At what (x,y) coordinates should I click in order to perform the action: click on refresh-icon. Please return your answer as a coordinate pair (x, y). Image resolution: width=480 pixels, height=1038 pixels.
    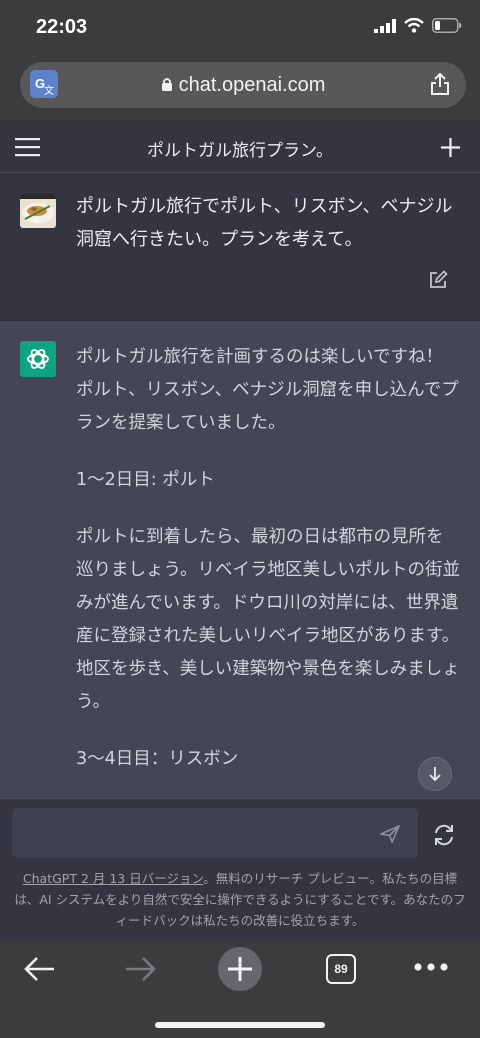
    Looking at the image, I should click on (444, 835).